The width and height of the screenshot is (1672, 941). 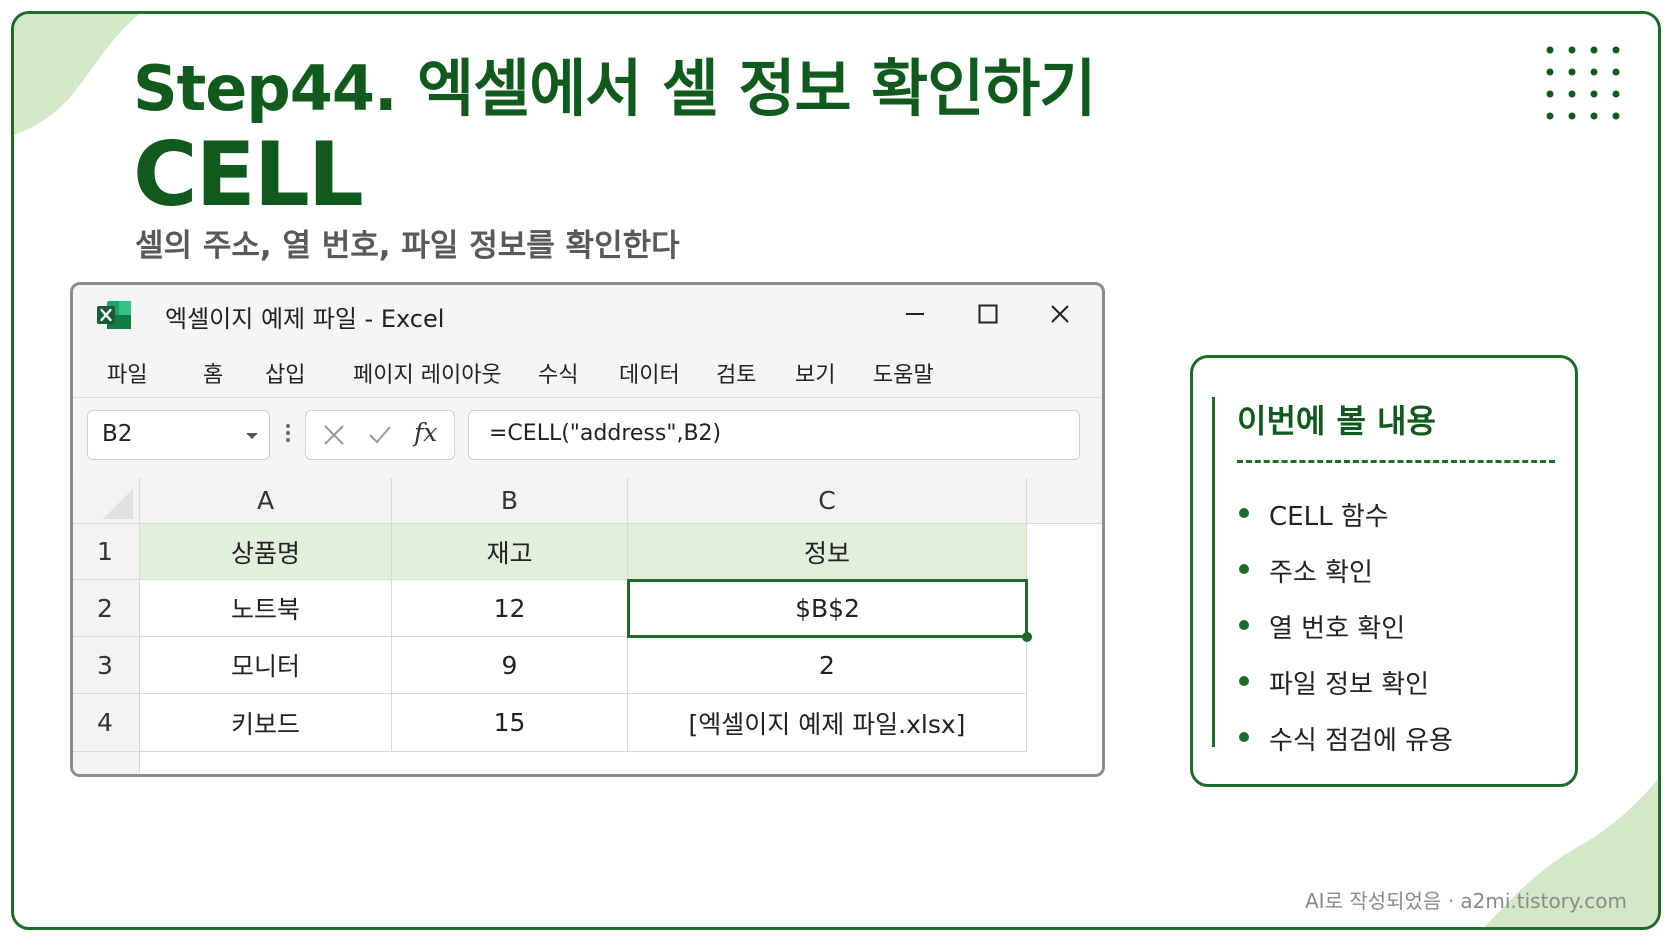 What do you see at coordinates (1396, 461) in the screenshot?
I see `panel-divider` at bounding box center [1396, 461].